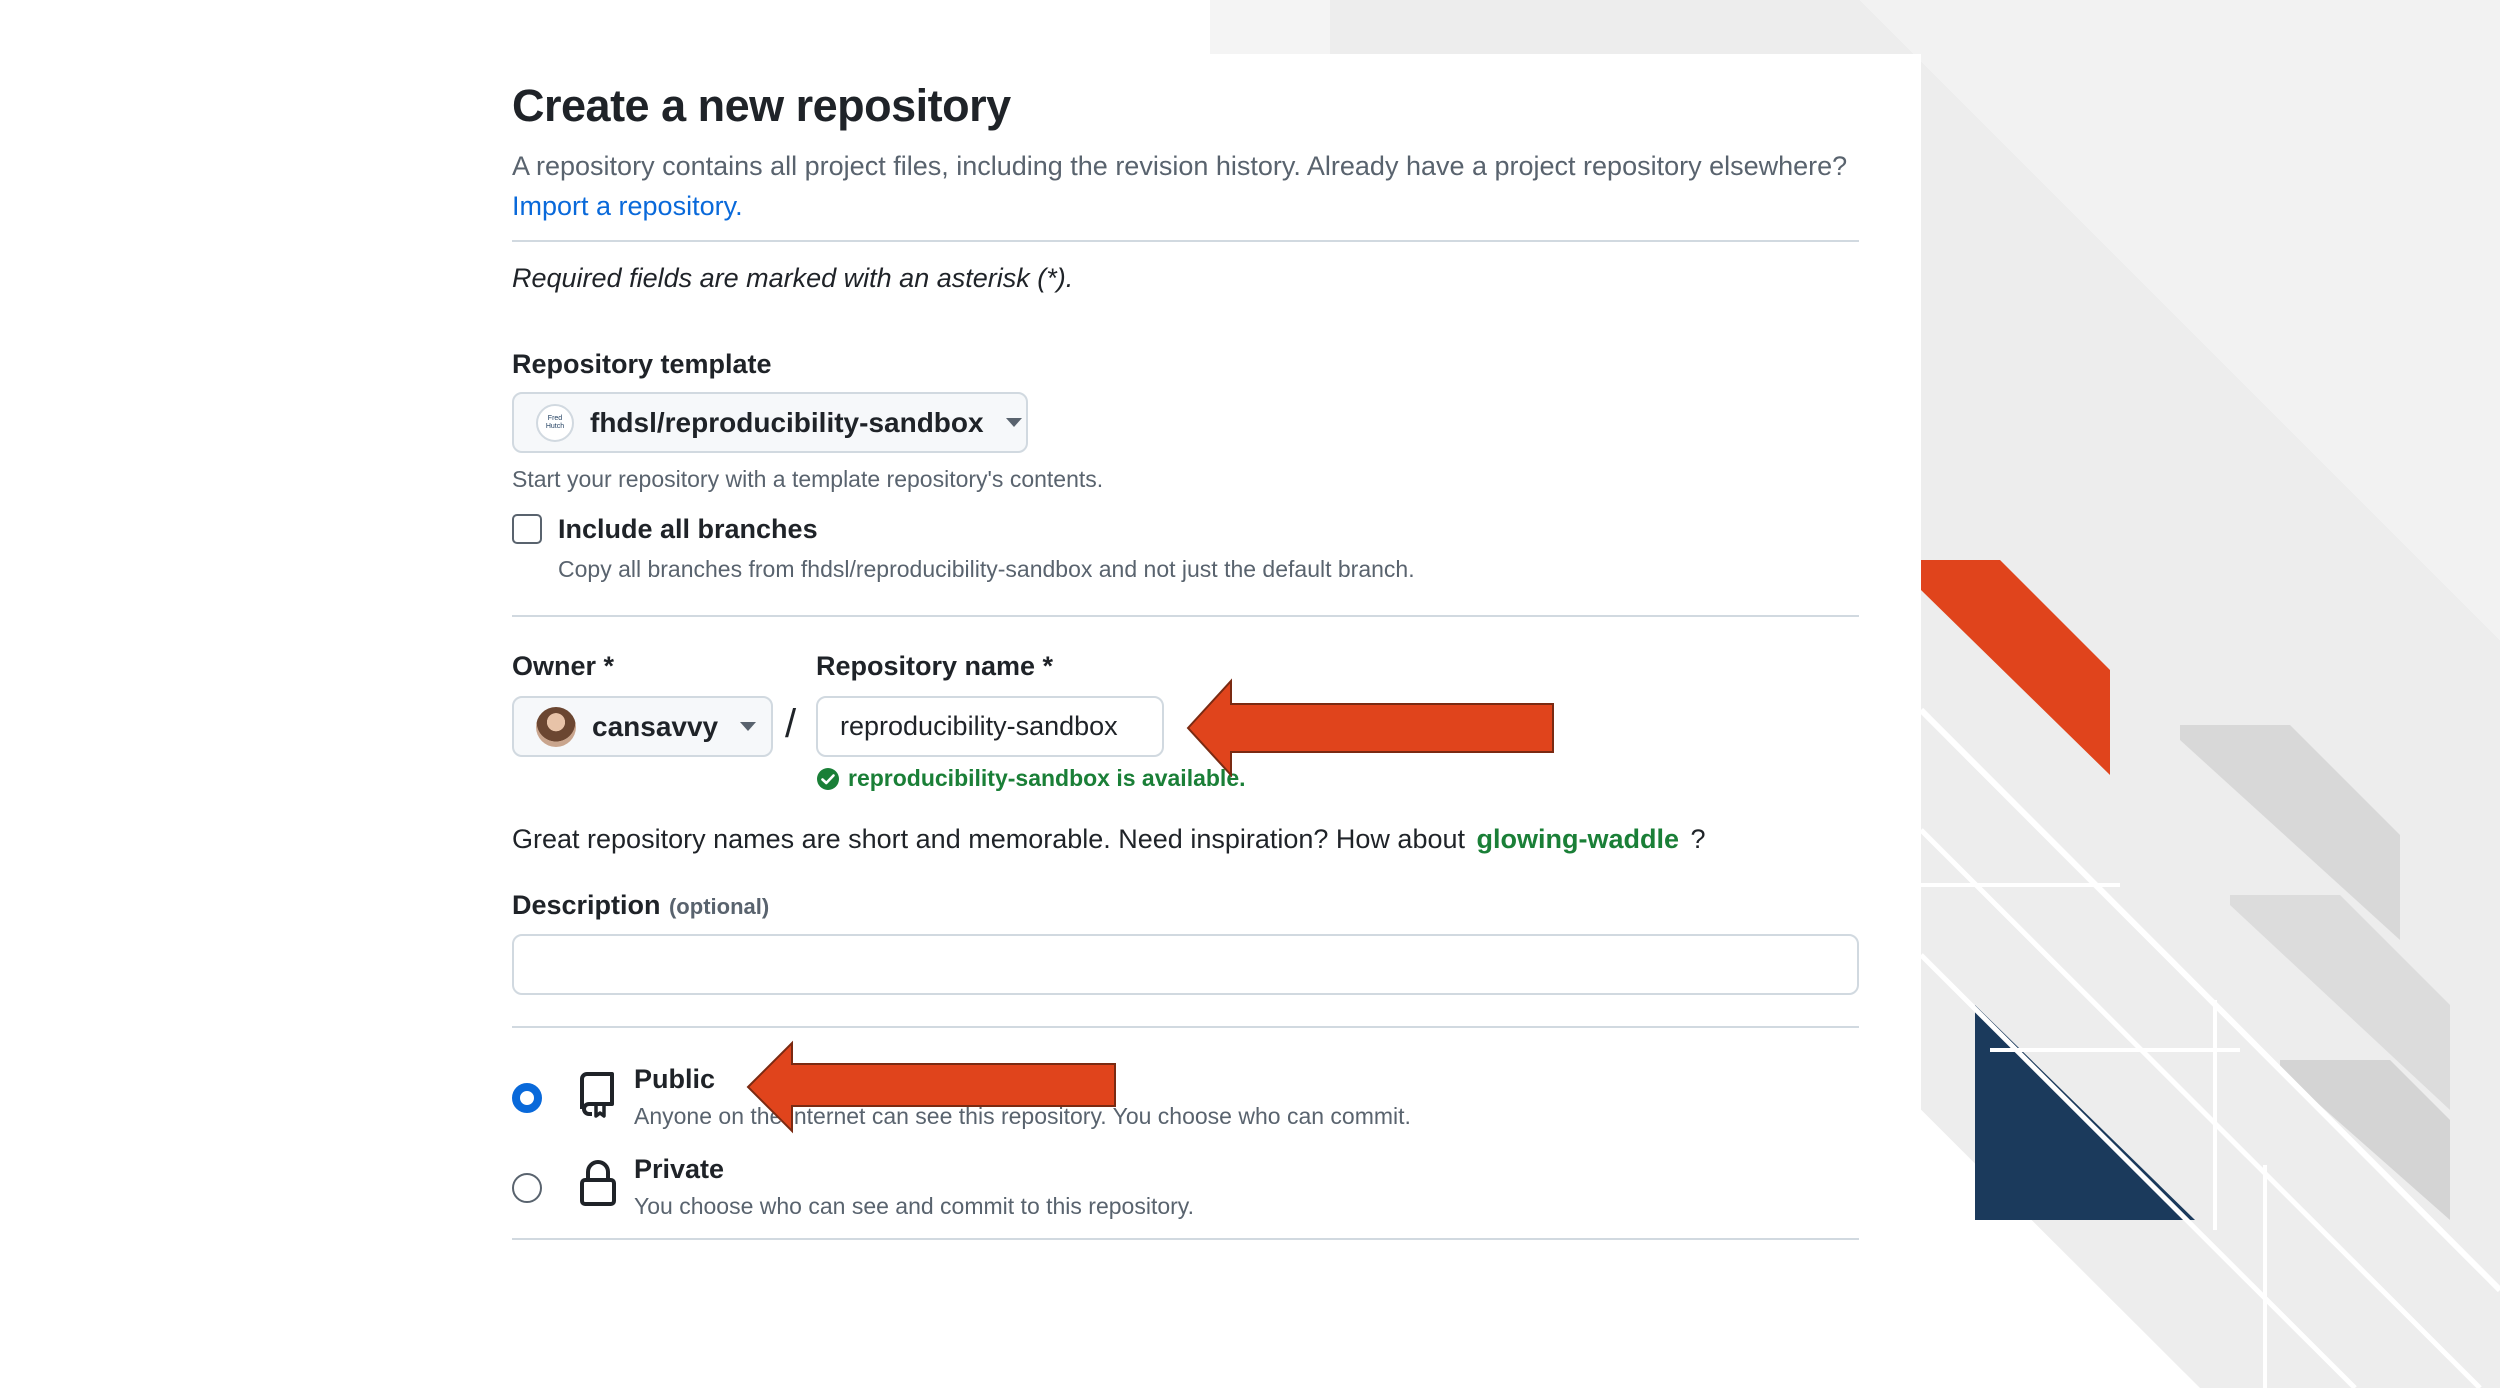  I want to click on owner-selected: cansavvy, so click(655, 726).